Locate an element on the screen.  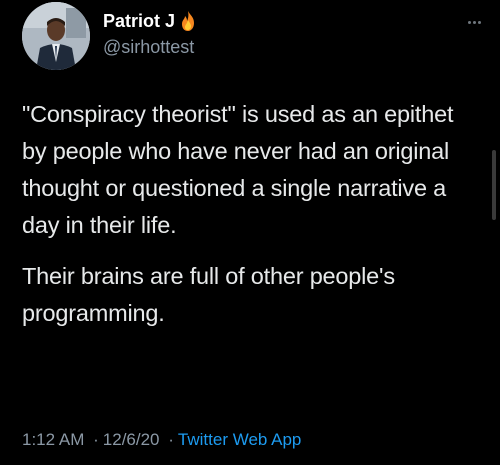
tweet-source-link: Twitter Web App is located at coordinates (239, 439).